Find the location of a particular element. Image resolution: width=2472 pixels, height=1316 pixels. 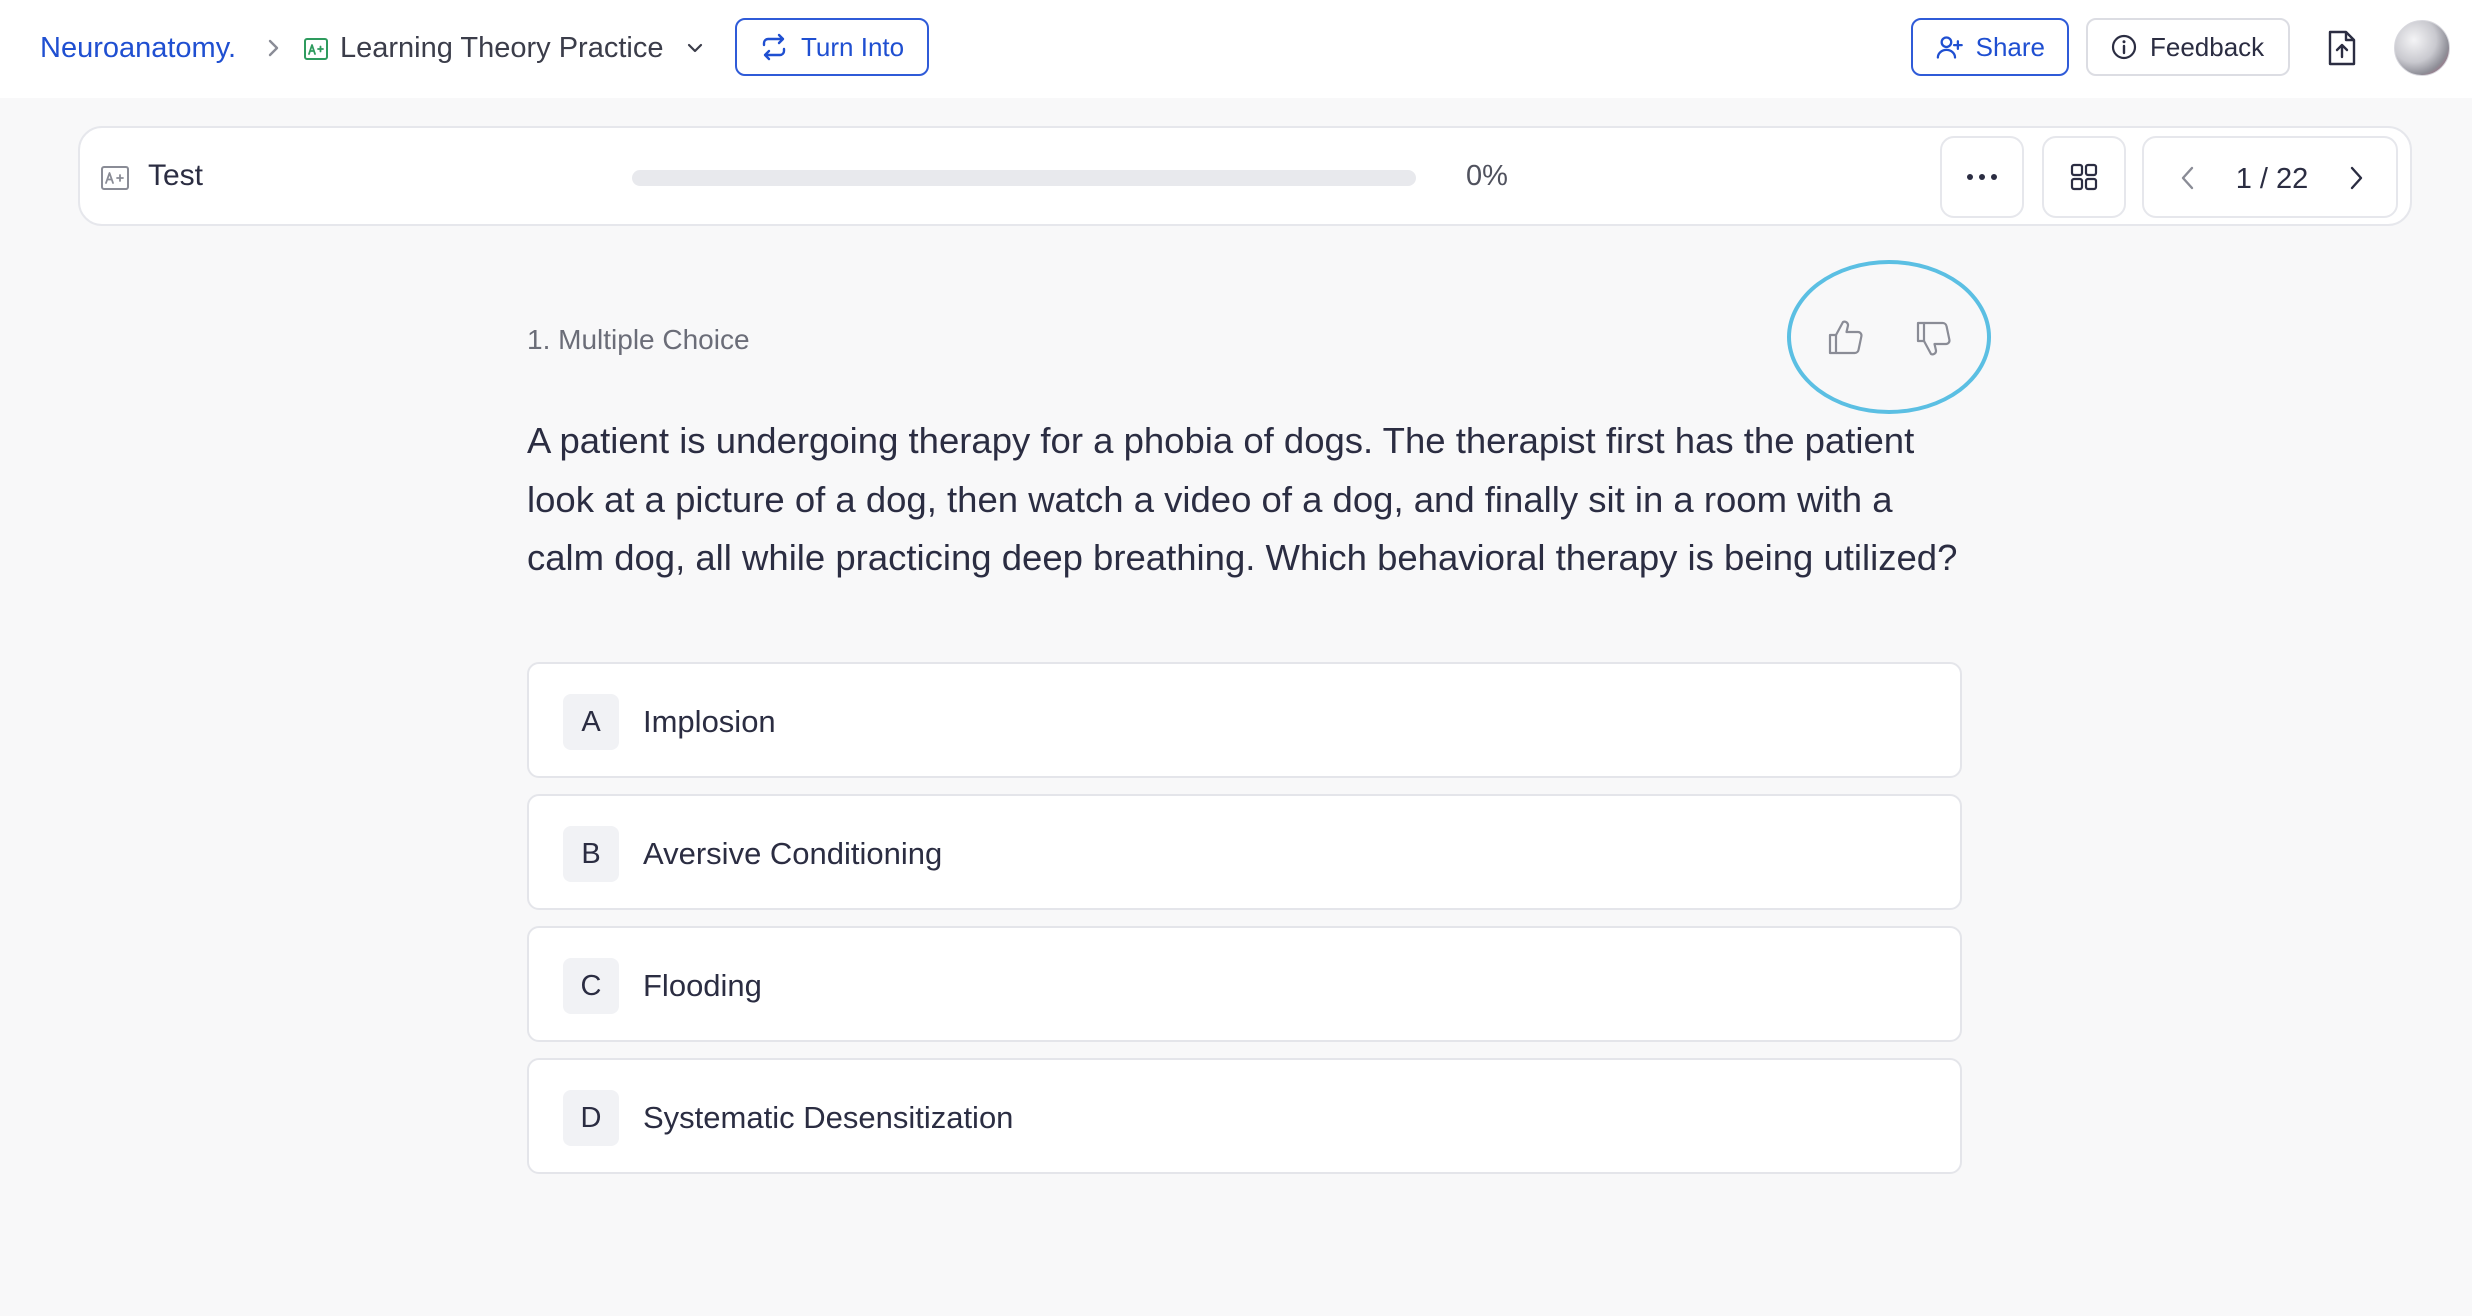

more-horizontal-icon is located at coordinates (1982, 177).